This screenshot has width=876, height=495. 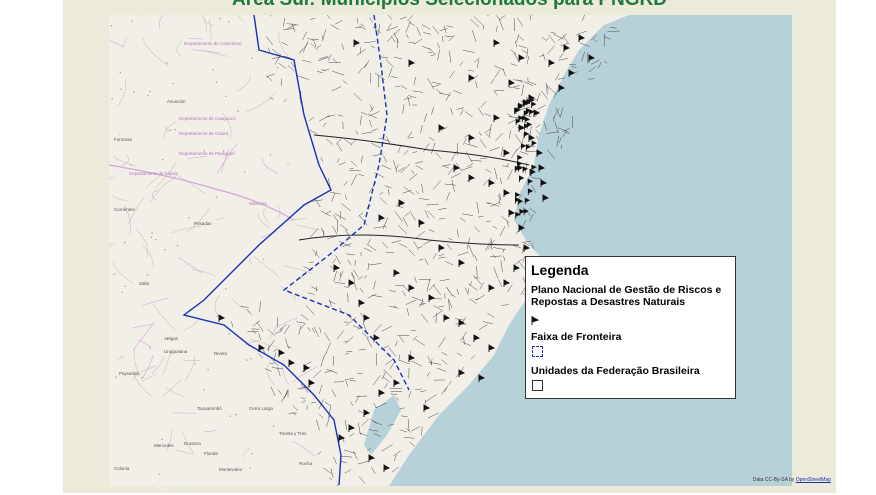 What do you see at coordinates (209, 408) in the screenshot?
I see `place-label: Tacuarembó` at bounding box center [209, 408].